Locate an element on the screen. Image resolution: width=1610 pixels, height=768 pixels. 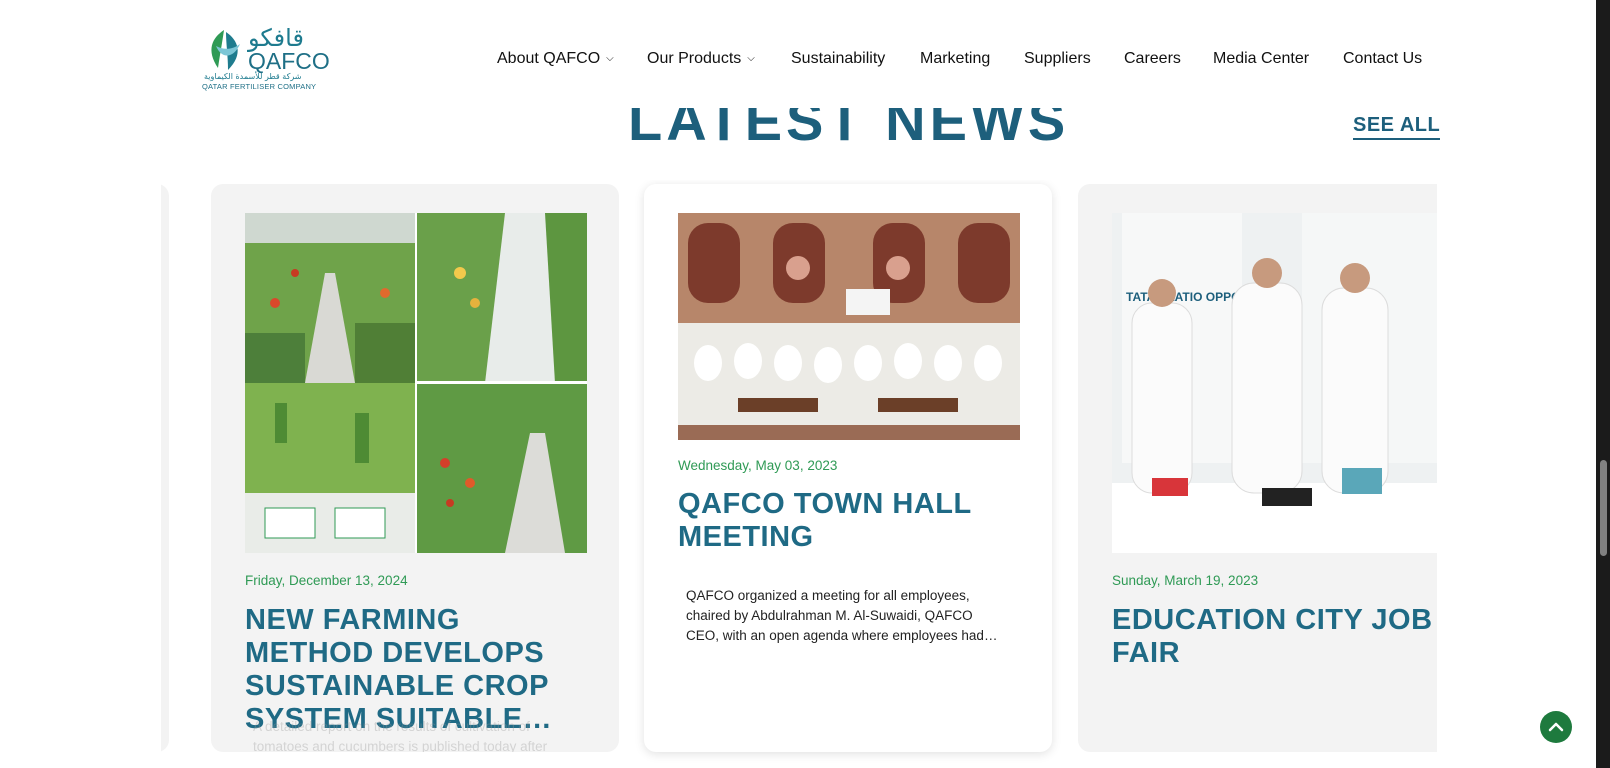
news-date: Wednesday, May 03, 2023 is located at coordinates (758, 465).